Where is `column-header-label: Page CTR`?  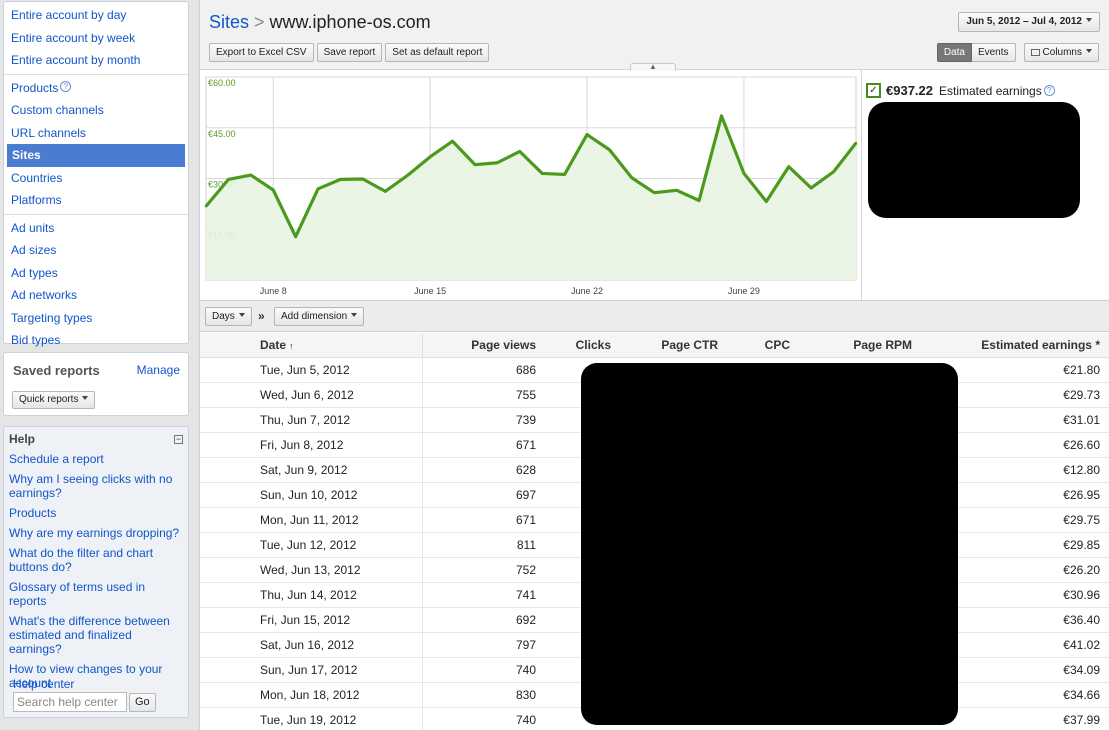 column-header-label: Page CTR is located at coordinates (689, 344).